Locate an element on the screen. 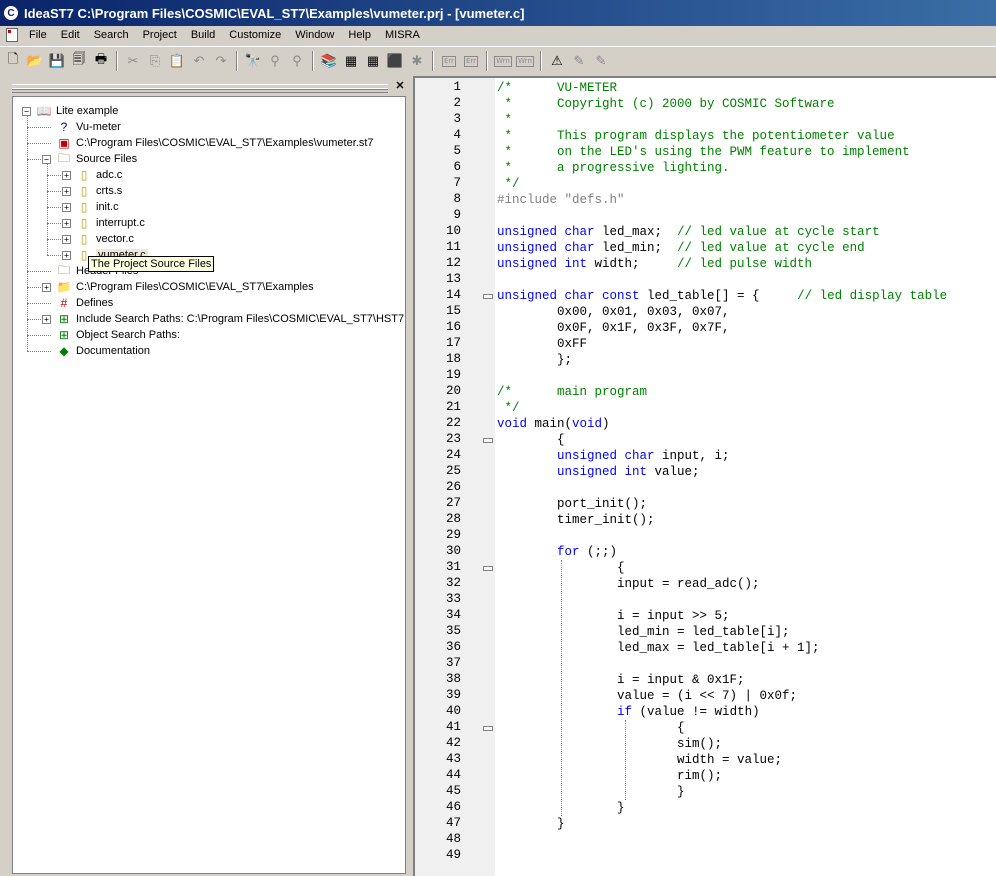 The height and width of the screenshot is (876, 996). code-line: timer_init(); is located at coordinates (576, 520).